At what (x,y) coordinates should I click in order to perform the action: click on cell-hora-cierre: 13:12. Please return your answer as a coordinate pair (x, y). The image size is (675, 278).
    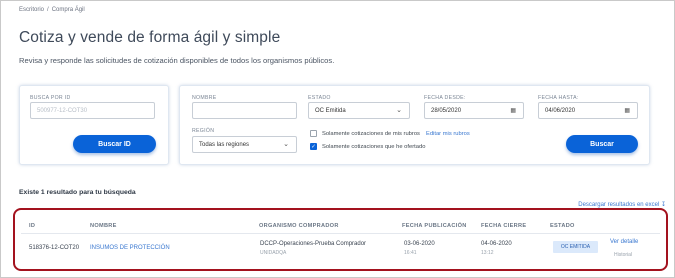
    Looking at the image, I should click on (487, 253).